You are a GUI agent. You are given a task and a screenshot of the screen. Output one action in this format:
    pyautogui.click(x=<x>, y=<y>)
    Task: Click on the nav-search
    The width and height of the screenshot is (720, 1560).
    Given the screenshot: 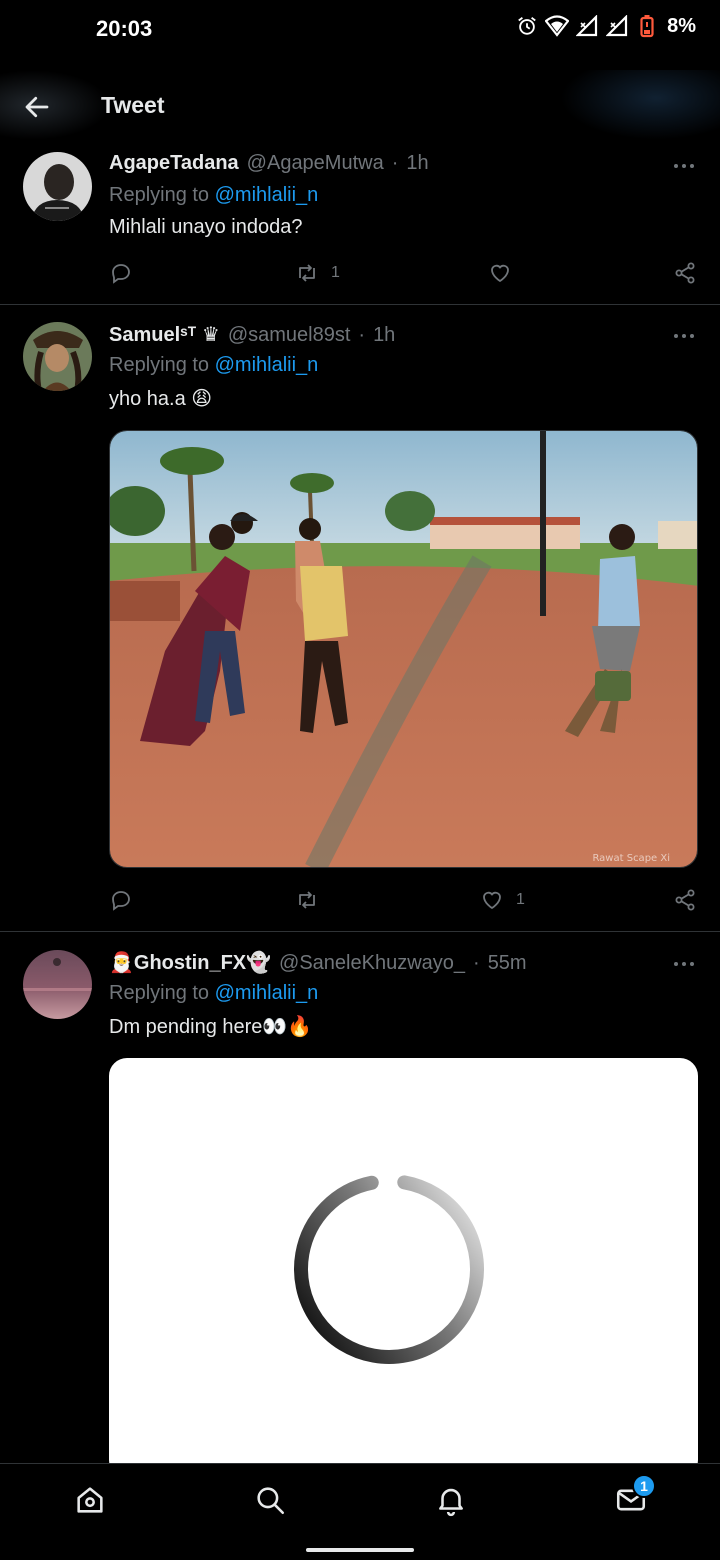 What is the action you would take?
    pyautogui.click(x=270, y=1500)
    